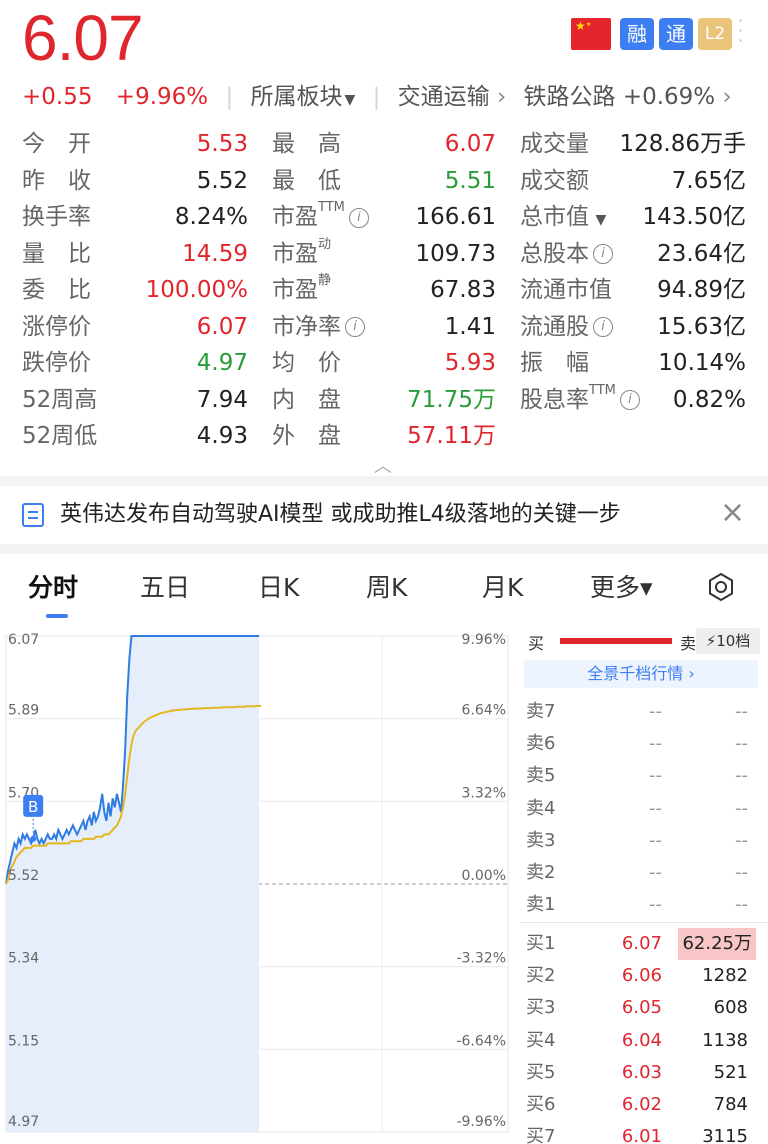  Describe the element at coordinates (196, 290) in the screenshot. I see `stat-value: 100.00%` at that location.